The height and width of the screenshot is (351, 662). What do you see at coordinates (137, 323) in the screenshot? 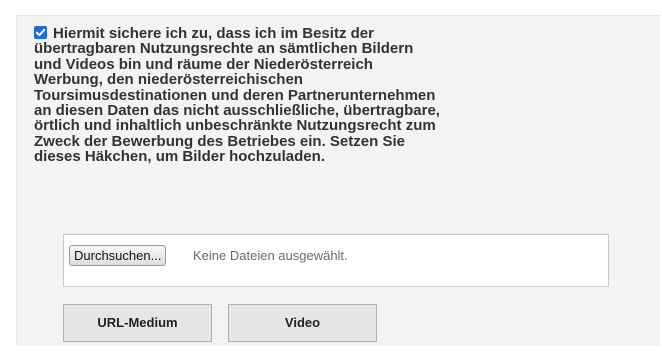
I see `url-medium-button: URL-Medium` at bounding box center [137, 323].